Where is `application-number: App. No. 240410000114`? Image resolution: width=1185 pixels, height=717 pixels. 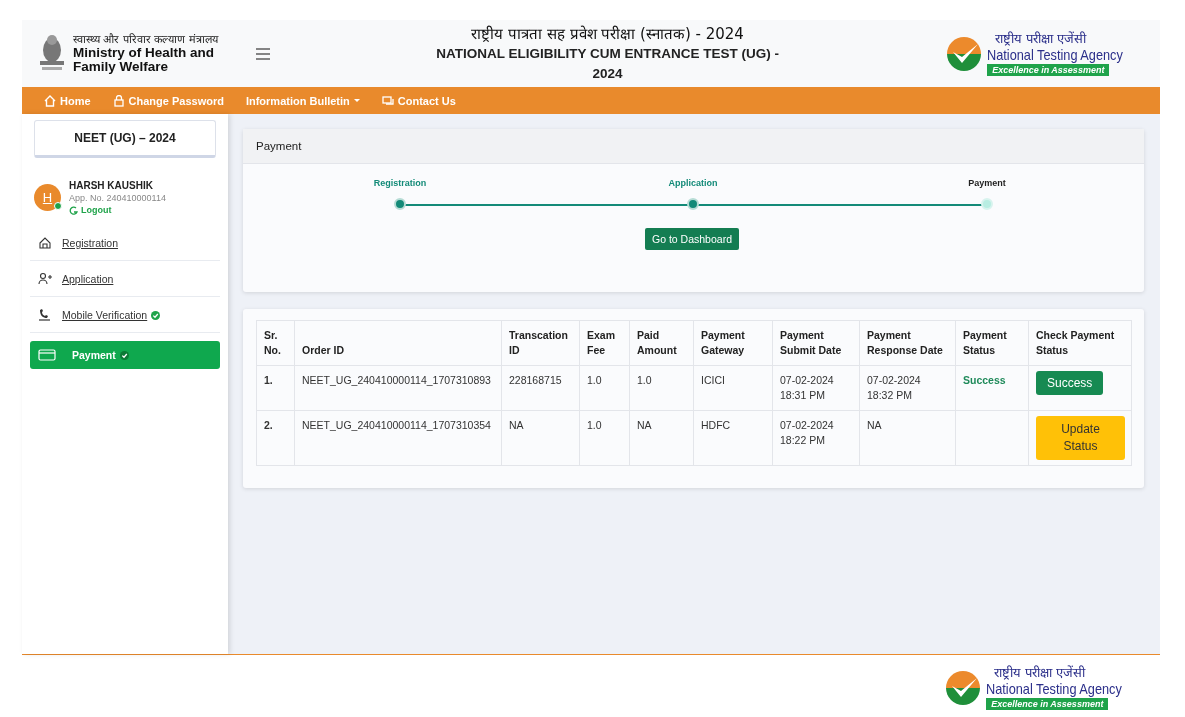 application-number: App. No. 240410000114 is located at coordinates (117, 198).